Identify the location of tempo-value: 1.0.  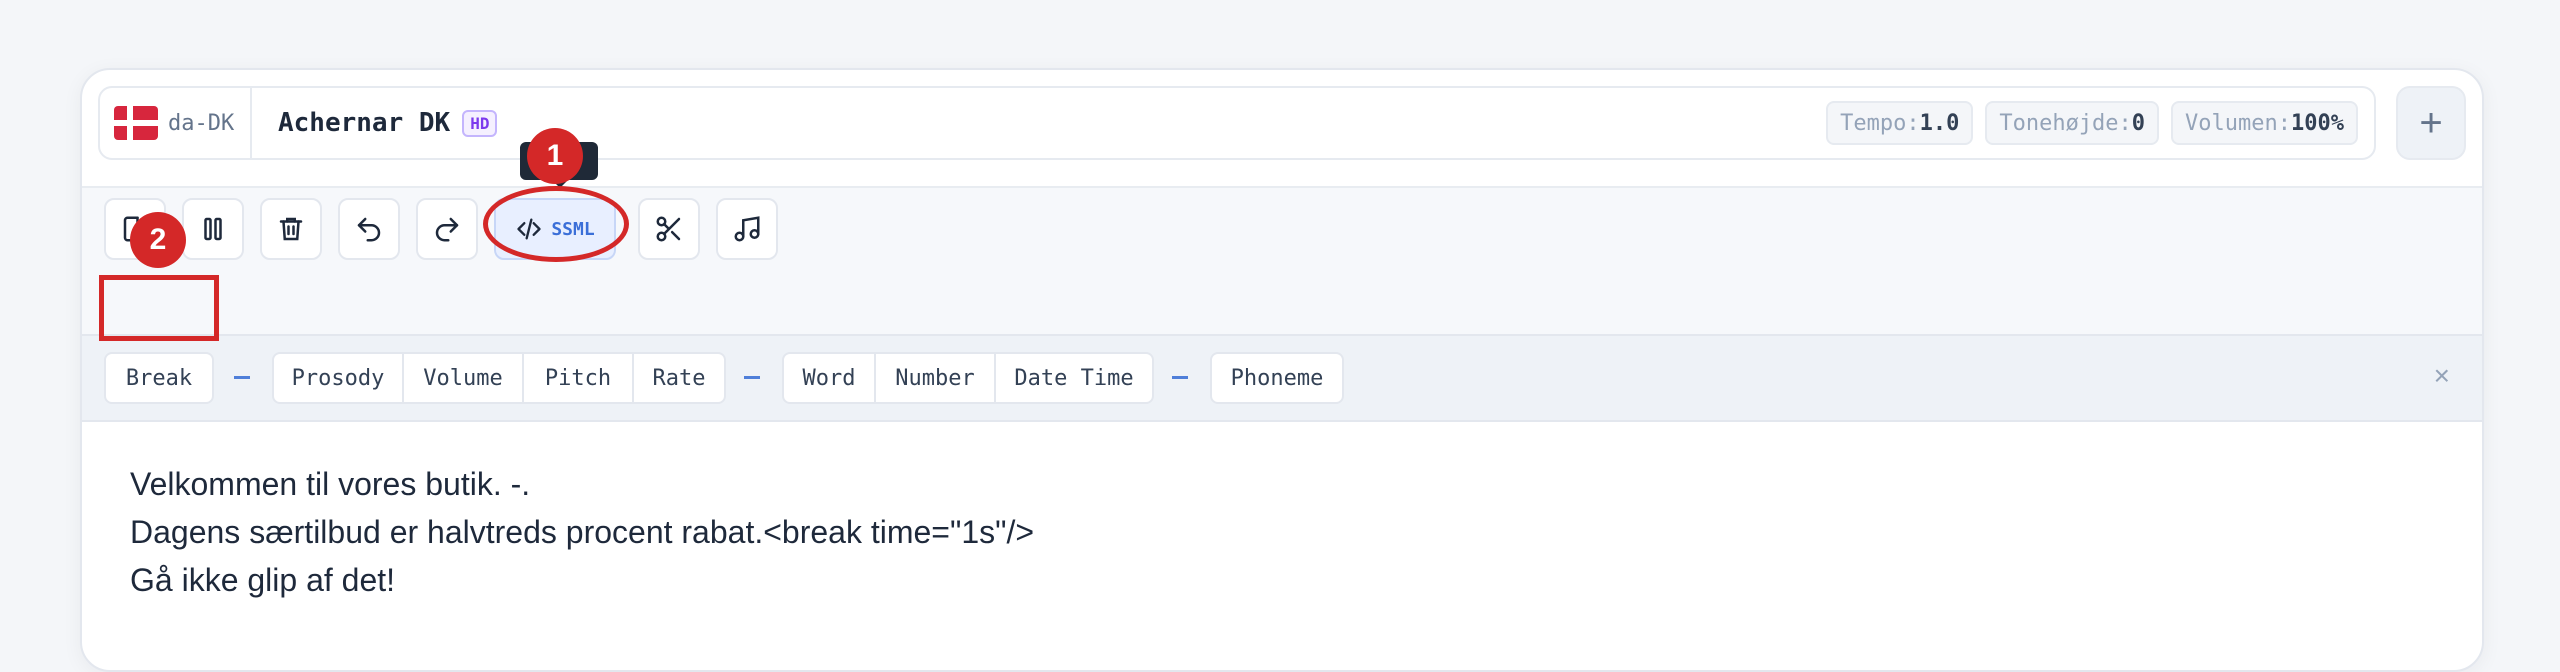
(1939, 123).